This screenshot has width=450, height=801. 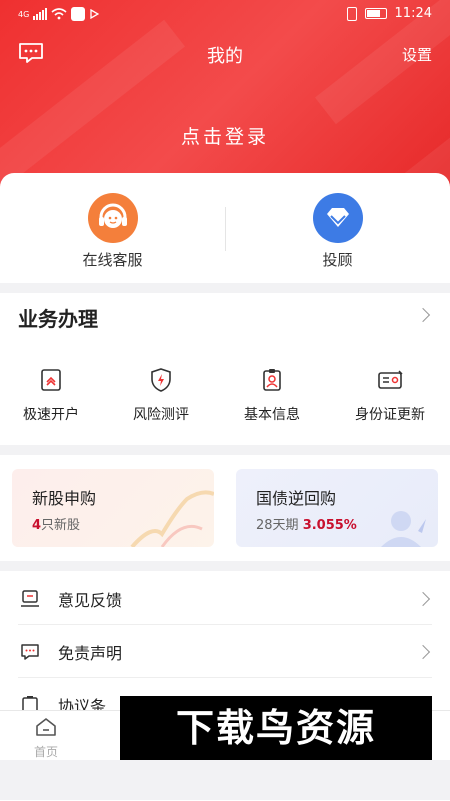 I want to click on repo-title: 国债逆回购, so click(x=296, y=498).